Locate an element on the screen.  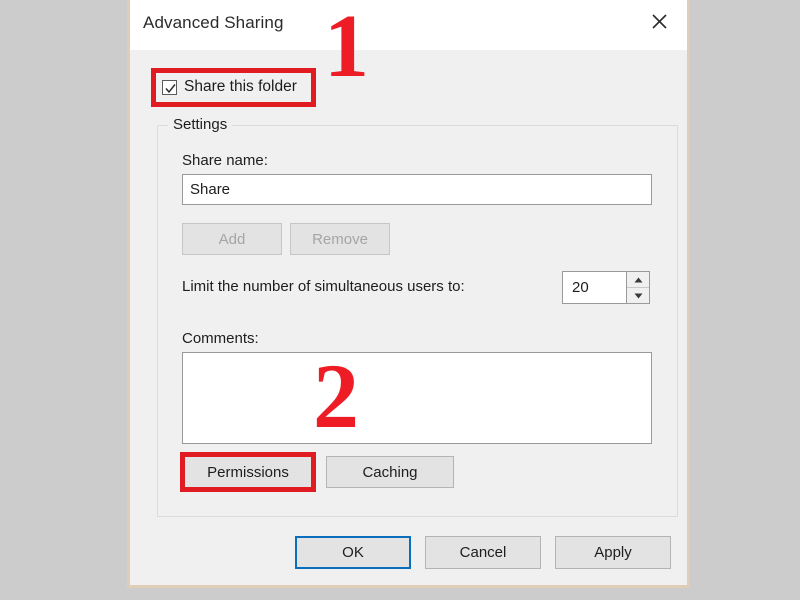
dialog-title: Advanced Sharing is located at coordinates (213, 22).